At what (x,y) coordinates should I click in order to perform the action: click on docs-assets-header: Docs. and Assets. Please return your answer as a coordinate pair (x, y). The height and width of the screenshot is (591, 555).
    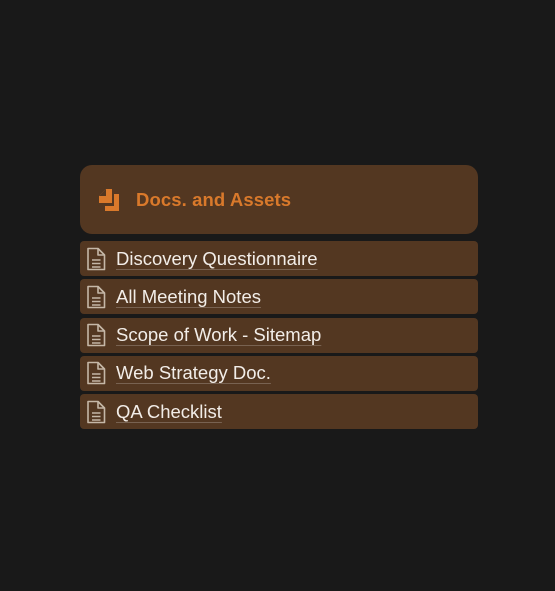
    Looking at the image, I should click on (279, 199).